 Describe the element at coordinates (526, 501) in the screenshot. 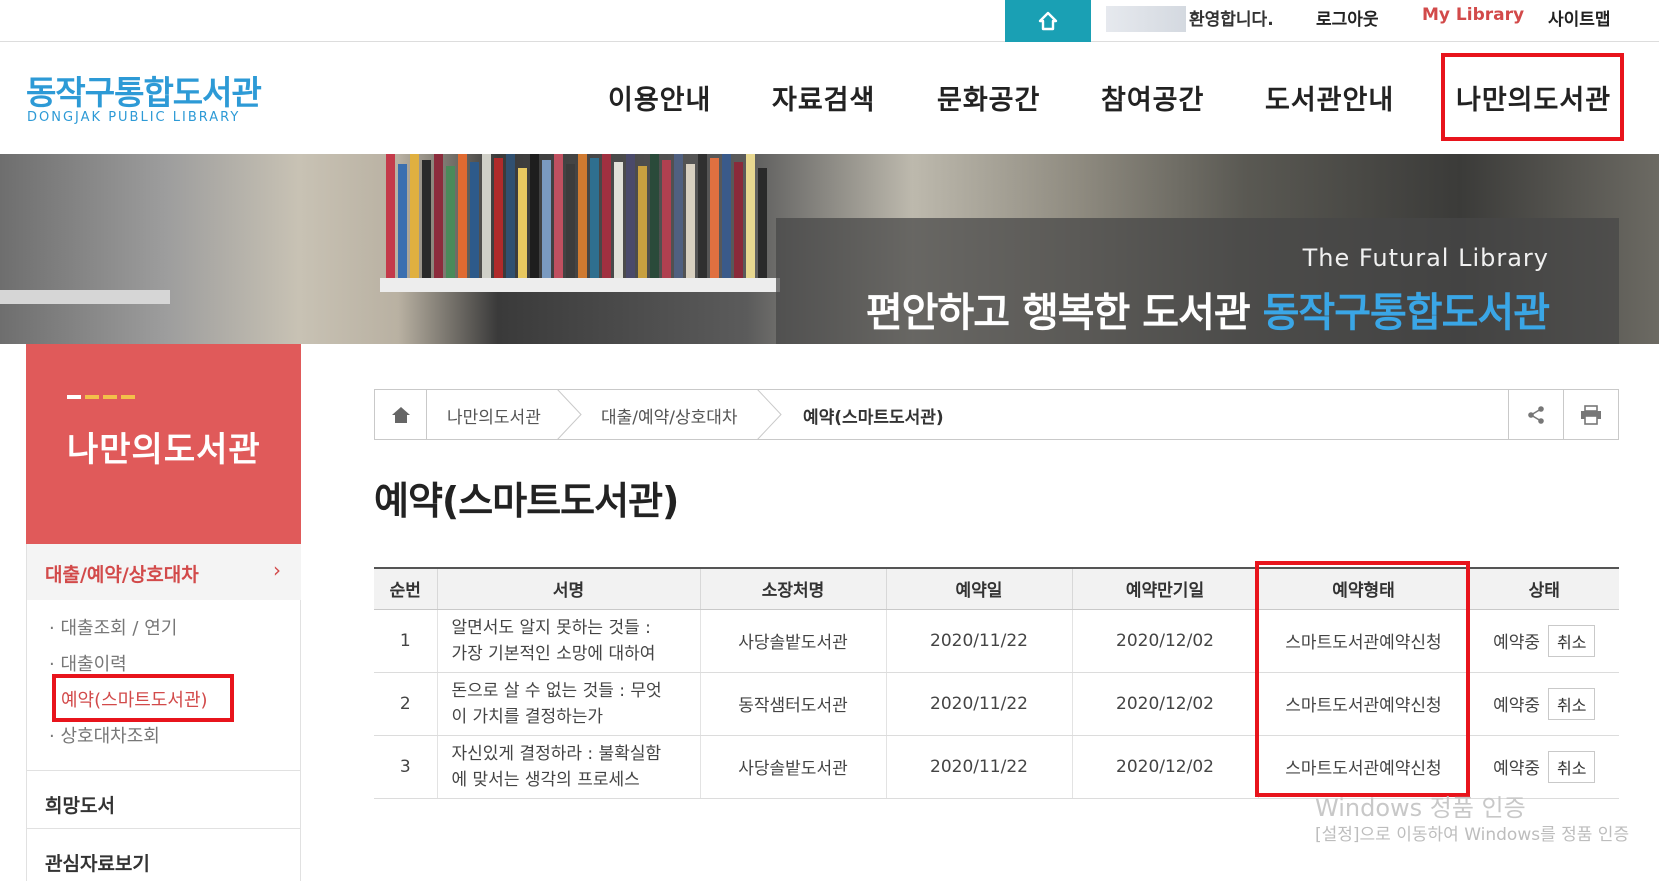

I see `page-title: 예약(스마트도서관)` at that location.